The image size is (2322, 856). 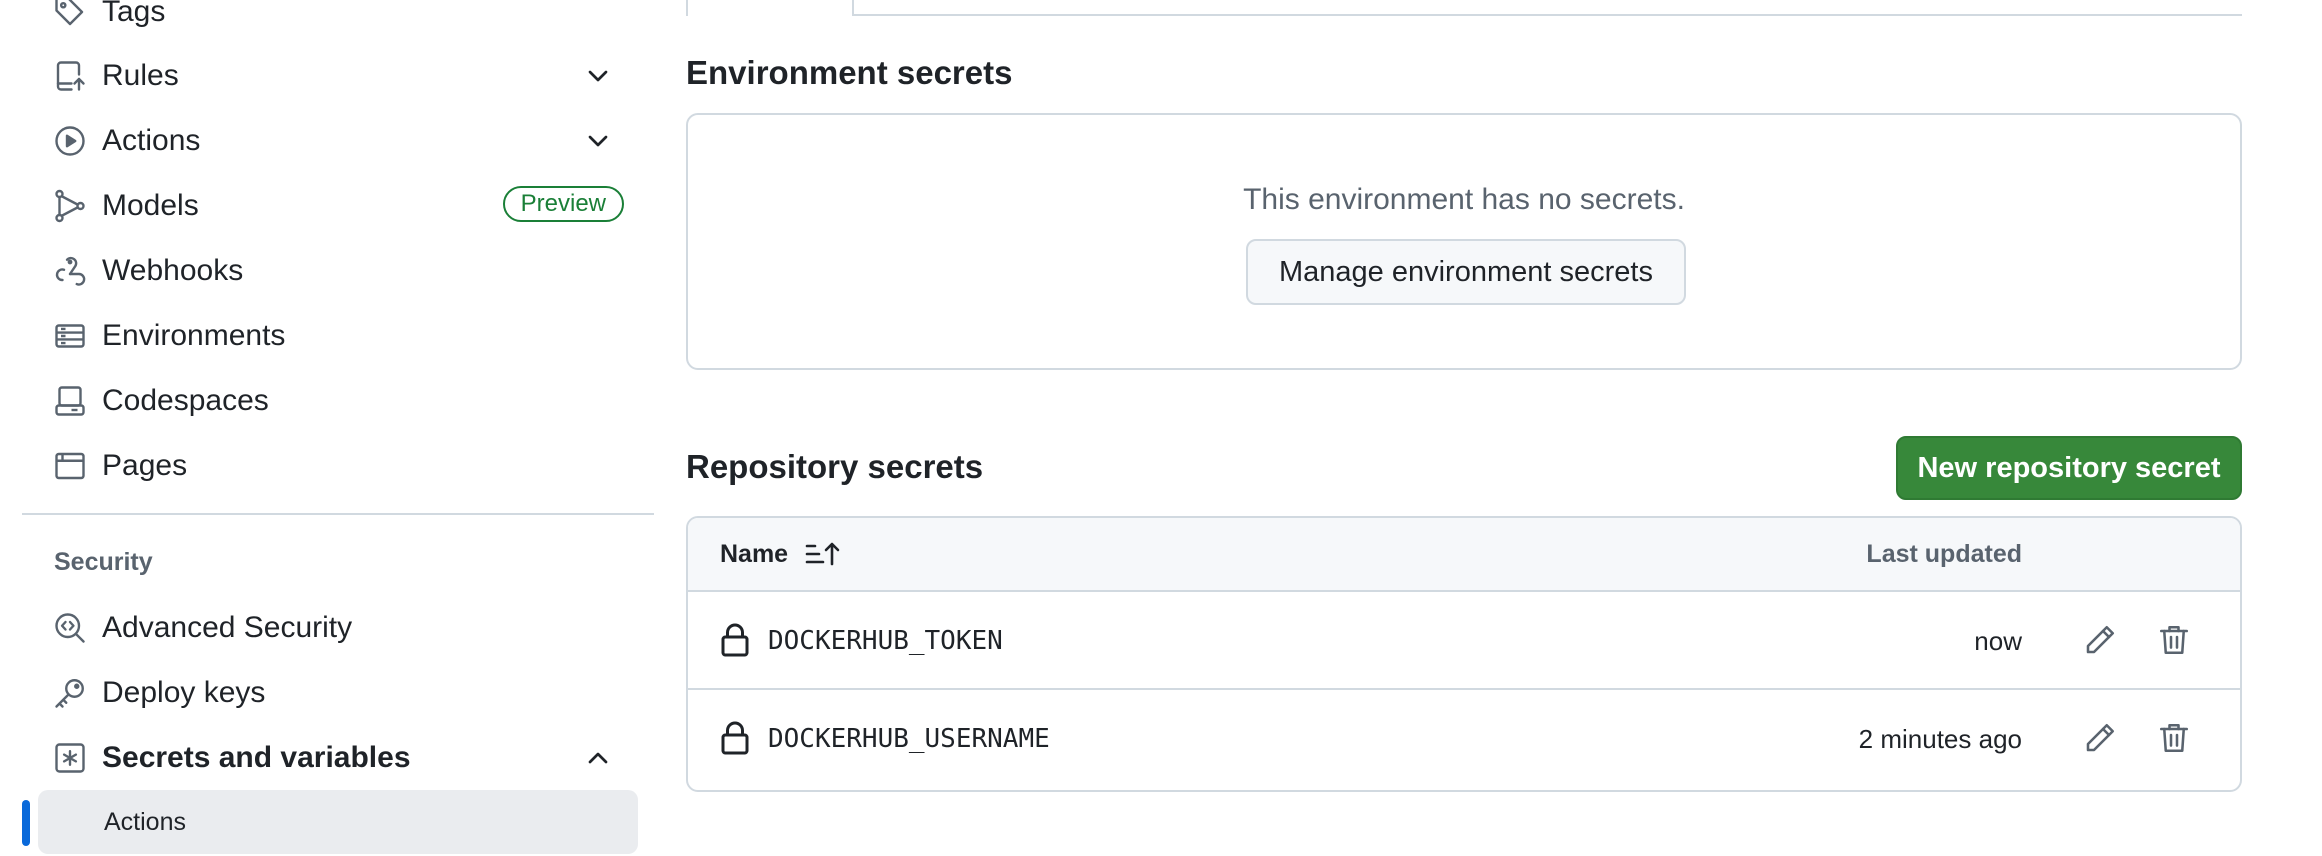 What do you see at coordinates (70, 628) in the screenshot?
I see `codescan-icon` at bounding box center [70, 628].